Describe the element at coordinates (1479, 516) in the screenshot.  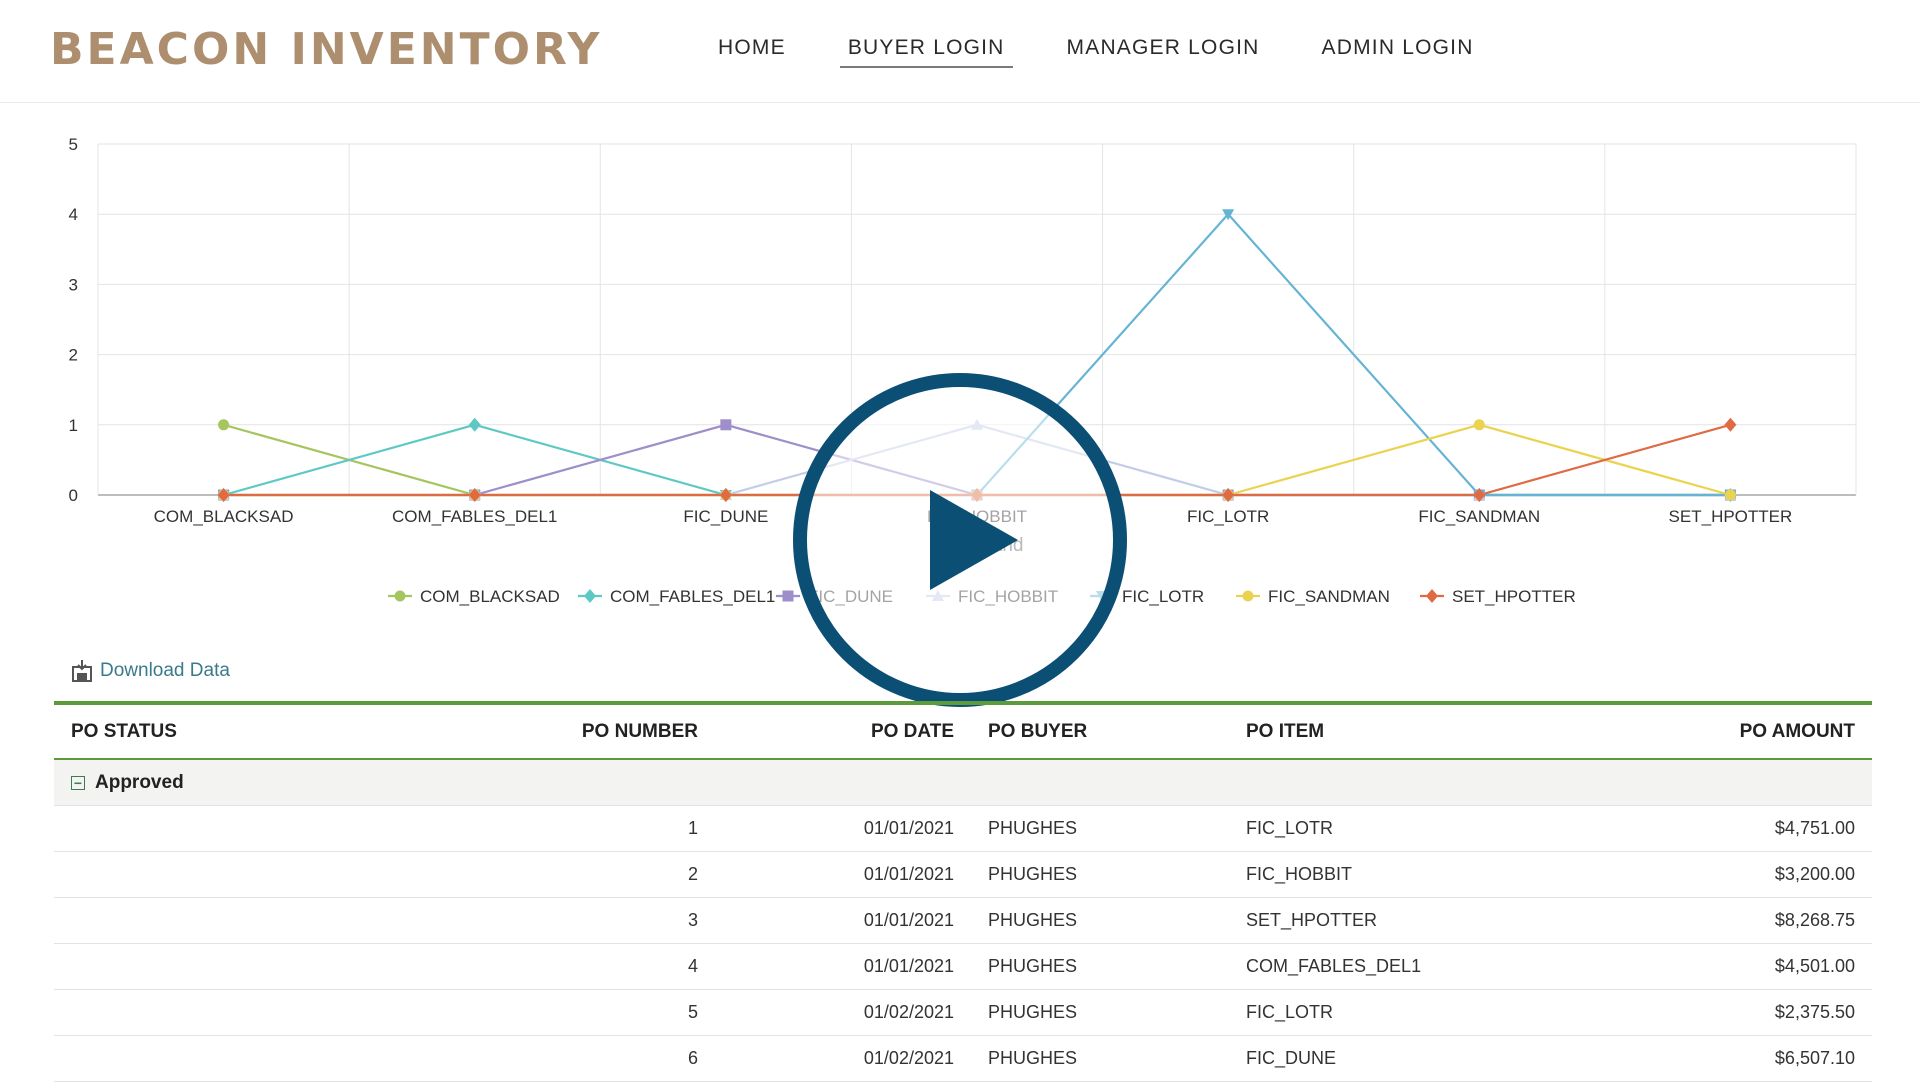
I see `x-tick-label: FIC_SANDMAN` at that location.